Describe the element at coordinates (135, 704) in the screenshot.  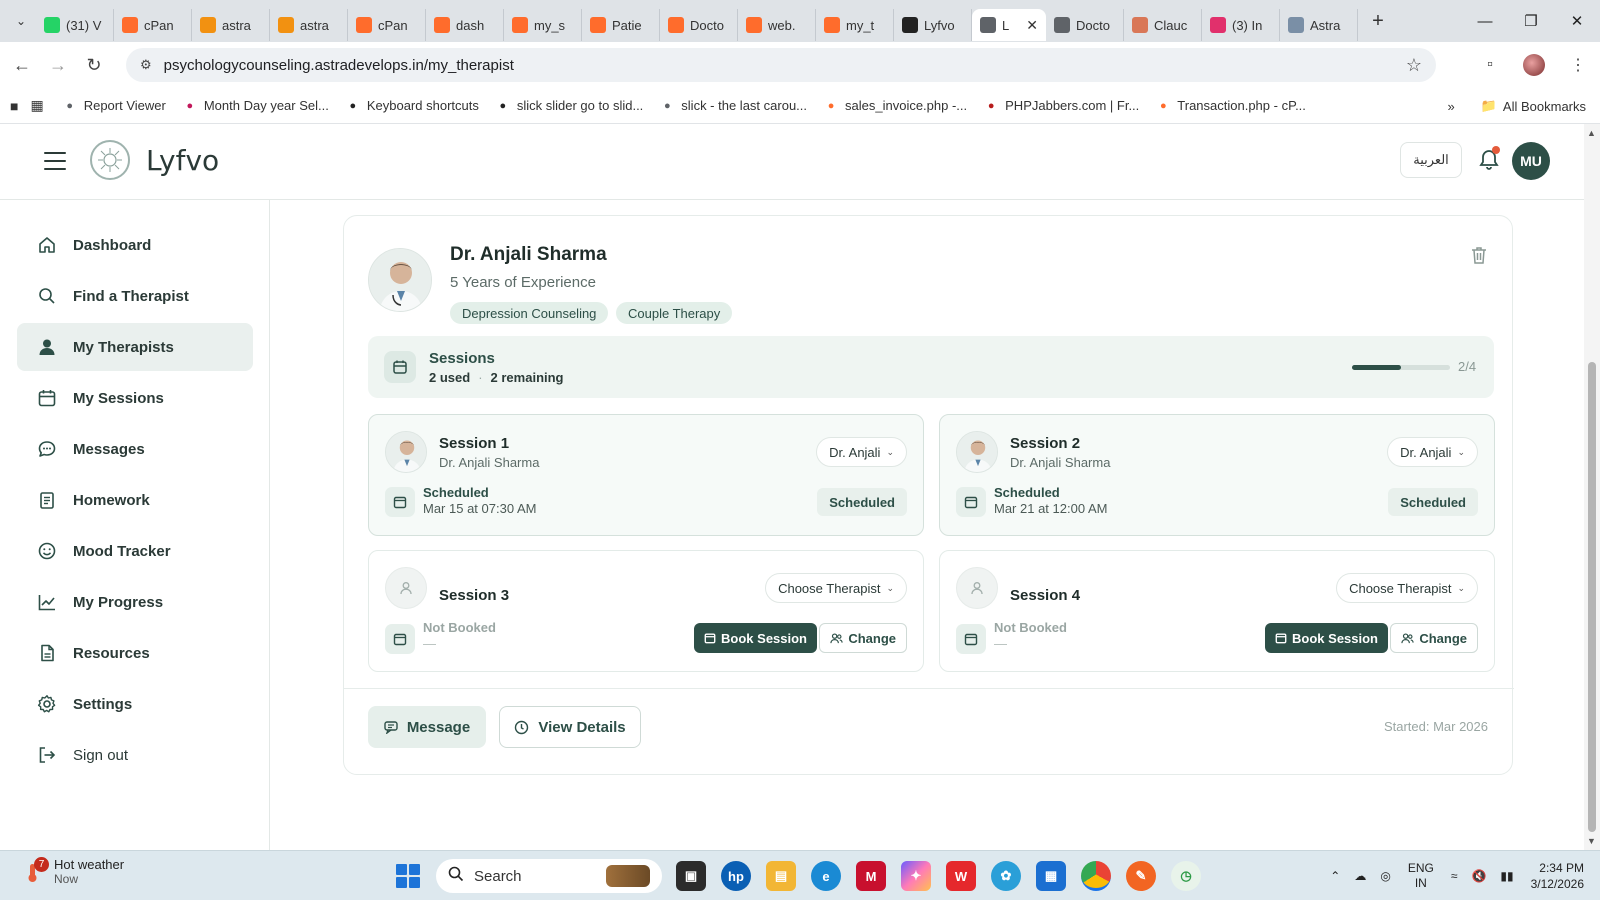
I see `sidebar-item-settings: Settings` at that location.